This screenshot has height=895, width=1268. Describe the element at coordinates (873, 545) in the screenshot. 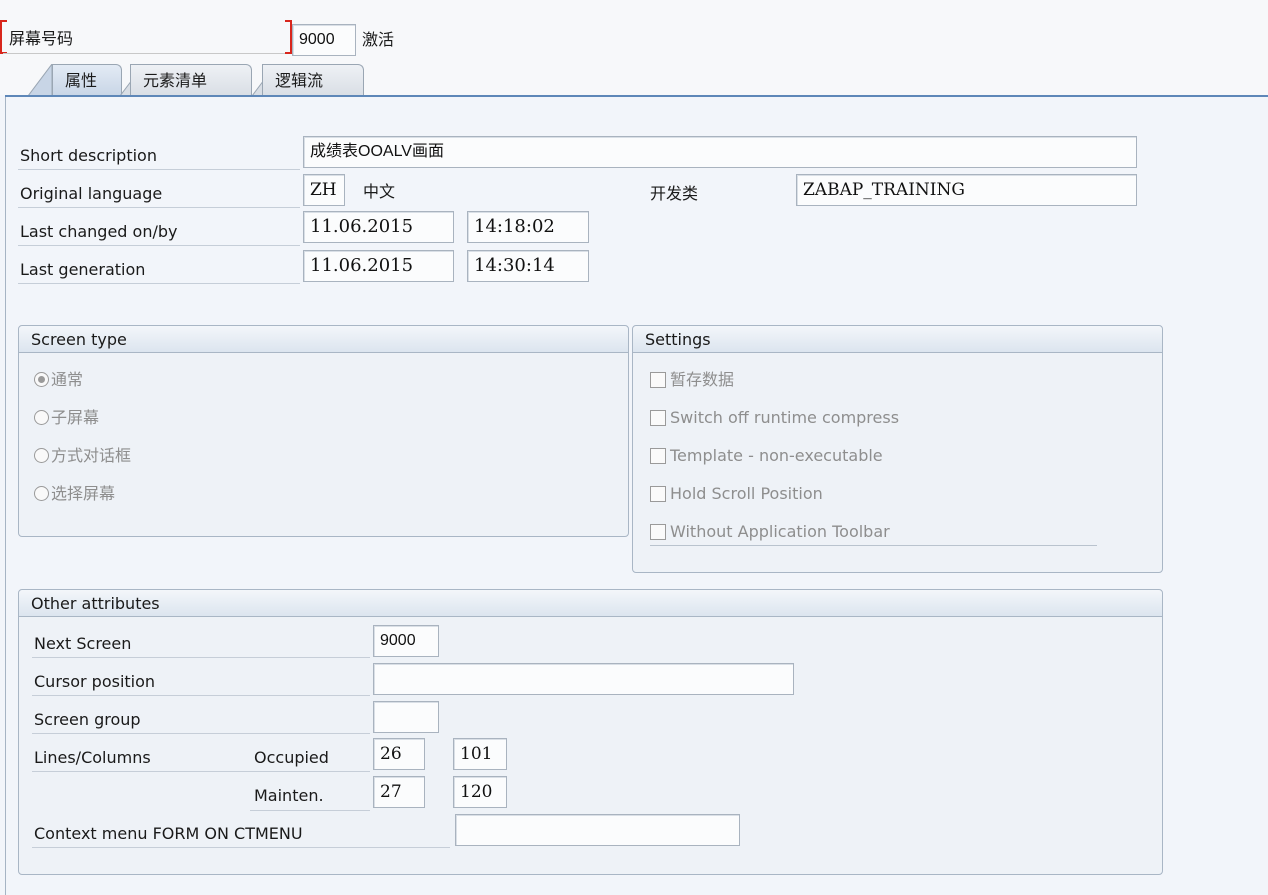

I see `settings-divider` at that location.